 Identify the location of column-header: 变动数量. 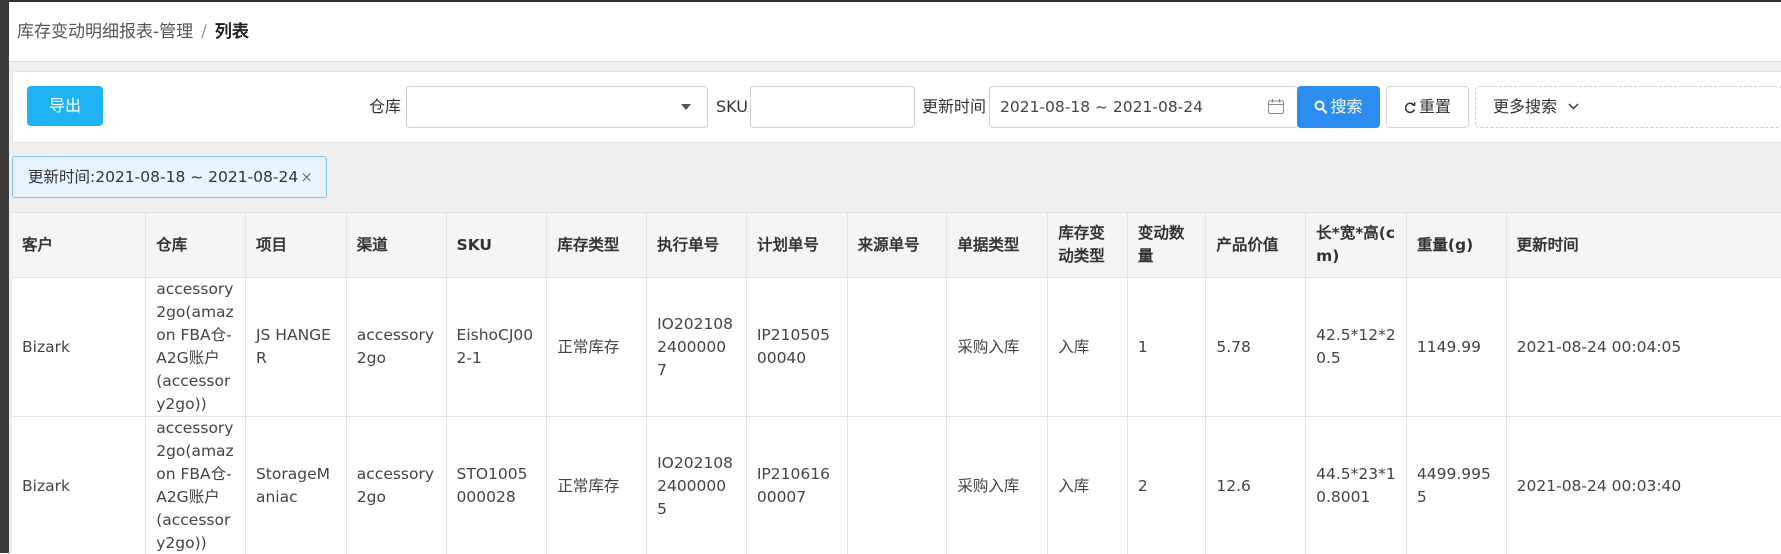
(1166, 245).